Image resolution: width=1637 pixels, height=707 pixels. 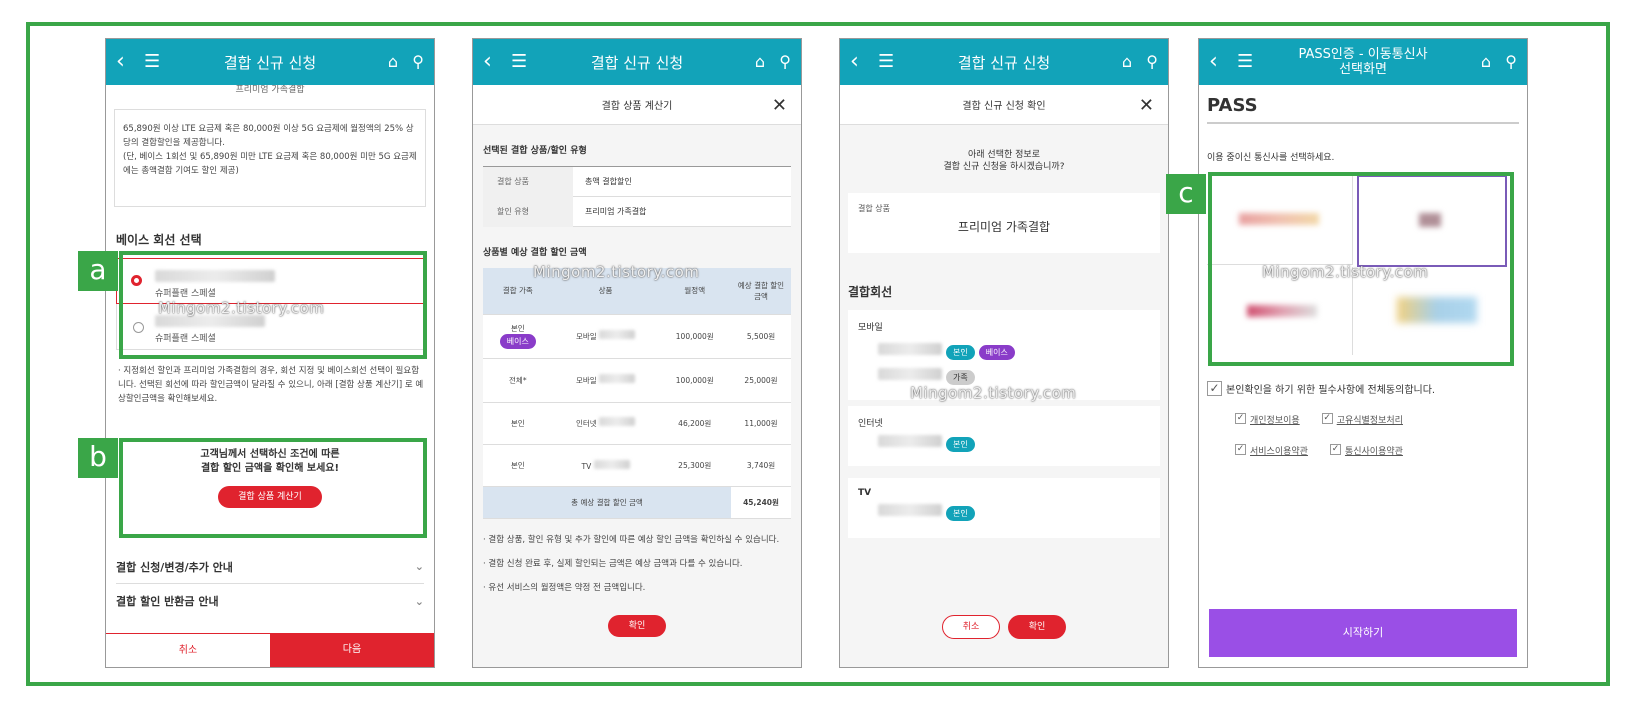 I want to click on table-row: 본인 베이스 모바일 100,000원 5,500원, so click(x=637, y=336).